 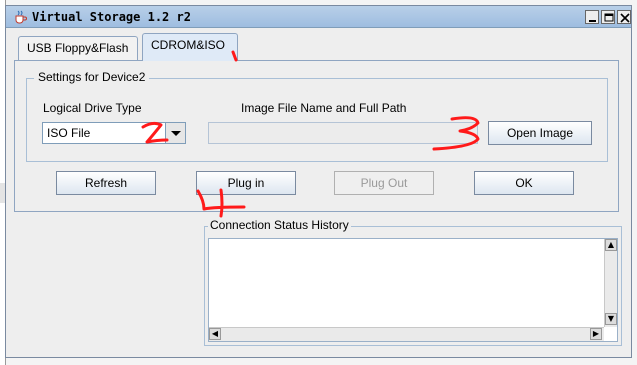 What do you see at coordinates (384, 183) in the screenshot?
I see `plug-out-button: Plug Out` at bounding box center [384, 183].